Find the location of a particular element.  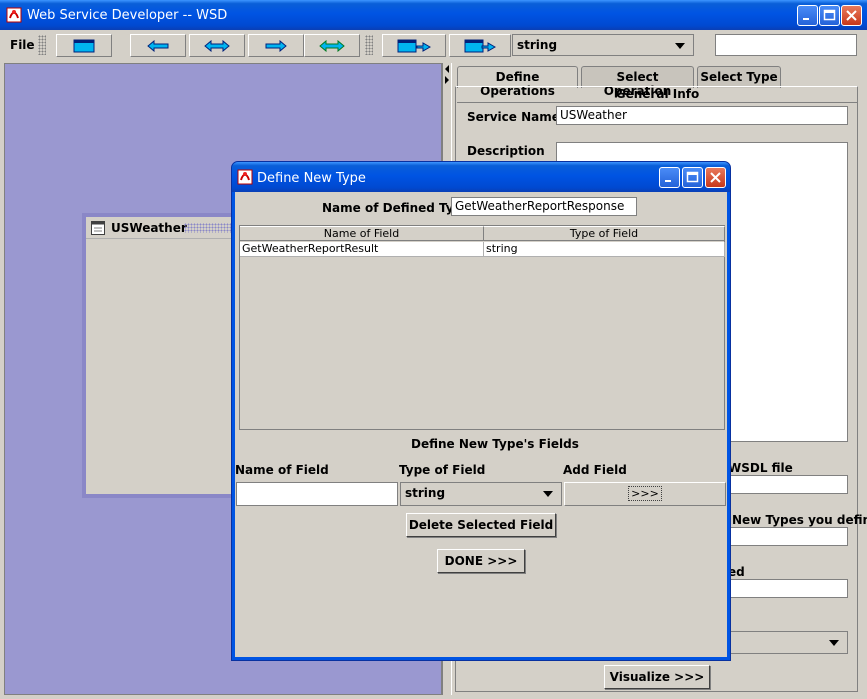

type-combo-value: string is located at coordinates (537, 45).